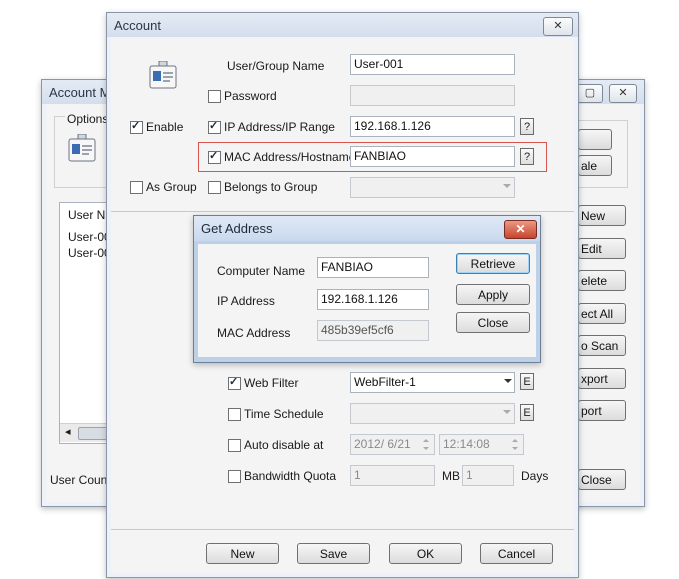  I want to click on mac-address-field: FANBIAO, so click(432, 156).